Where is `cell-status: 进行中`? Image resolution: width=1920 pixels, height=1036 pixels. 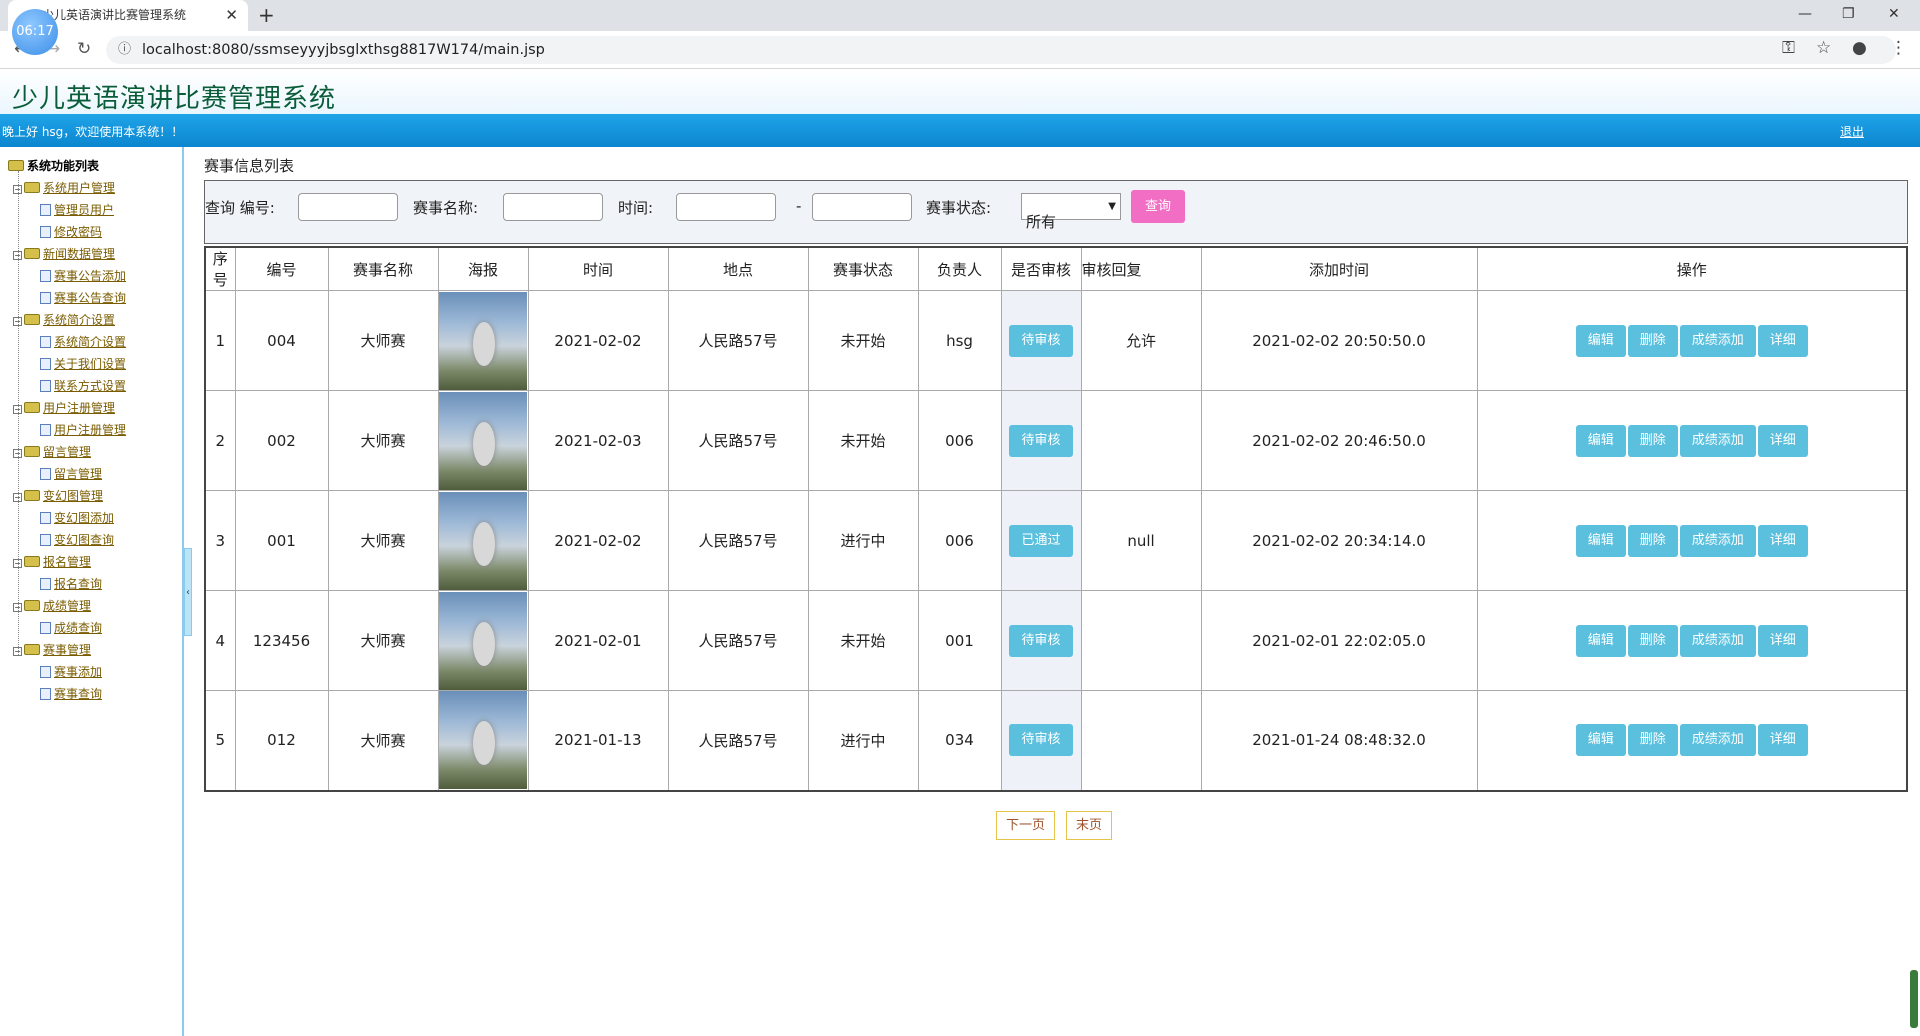 cell-status: 进行中 is located at coordinates (863, 540).